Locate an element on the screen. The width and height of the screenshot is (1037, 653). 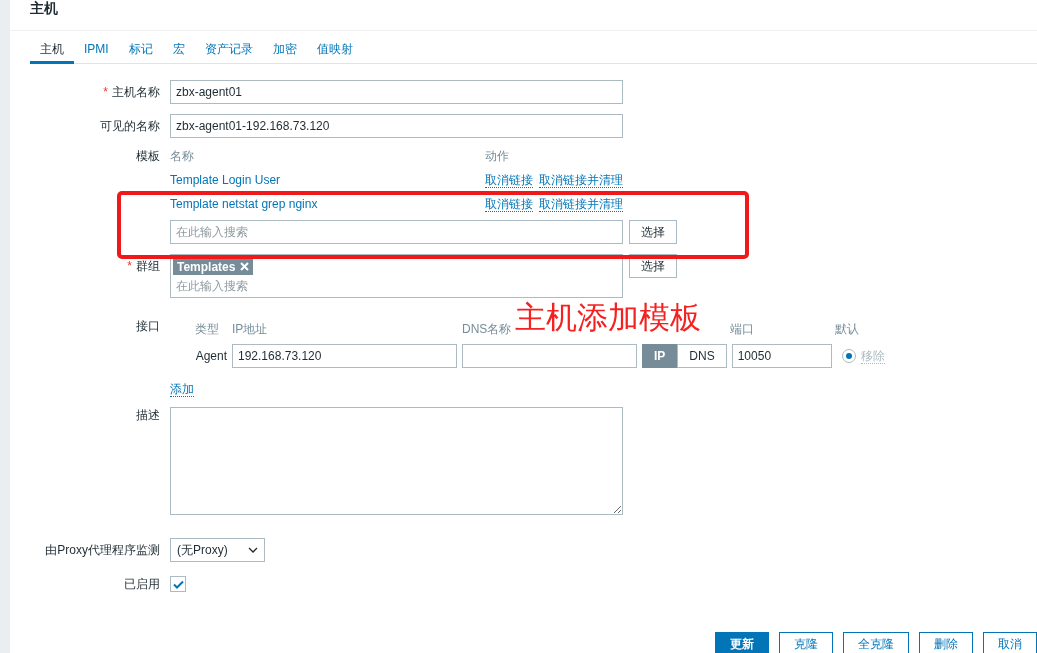
tab: 加密 is located at coordinates (284, 50).